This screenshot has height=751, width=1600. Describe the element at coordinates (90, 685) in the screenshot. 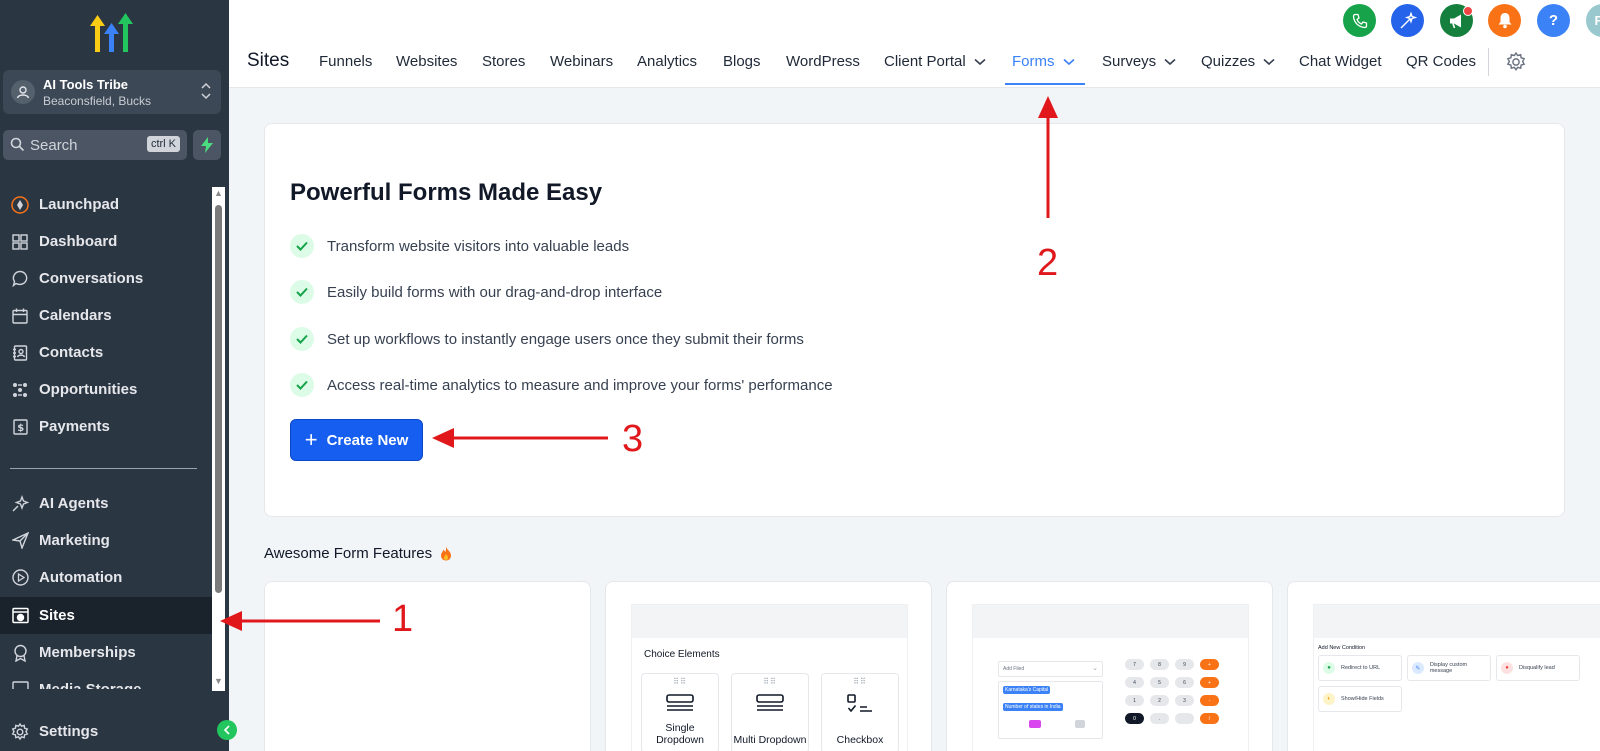

I see `sidebar-item-label: Media Storage` at that location.